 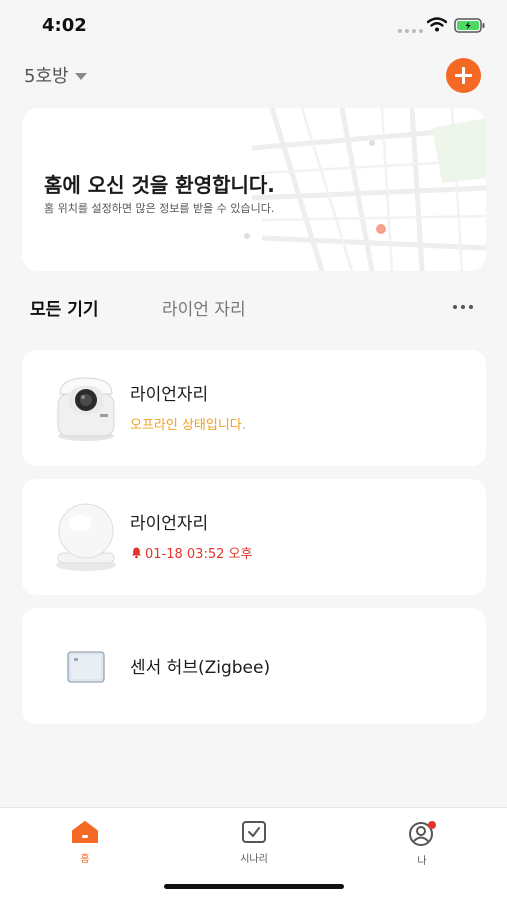 I want to click on chevron-down-icon, so click(x=80, y=76).